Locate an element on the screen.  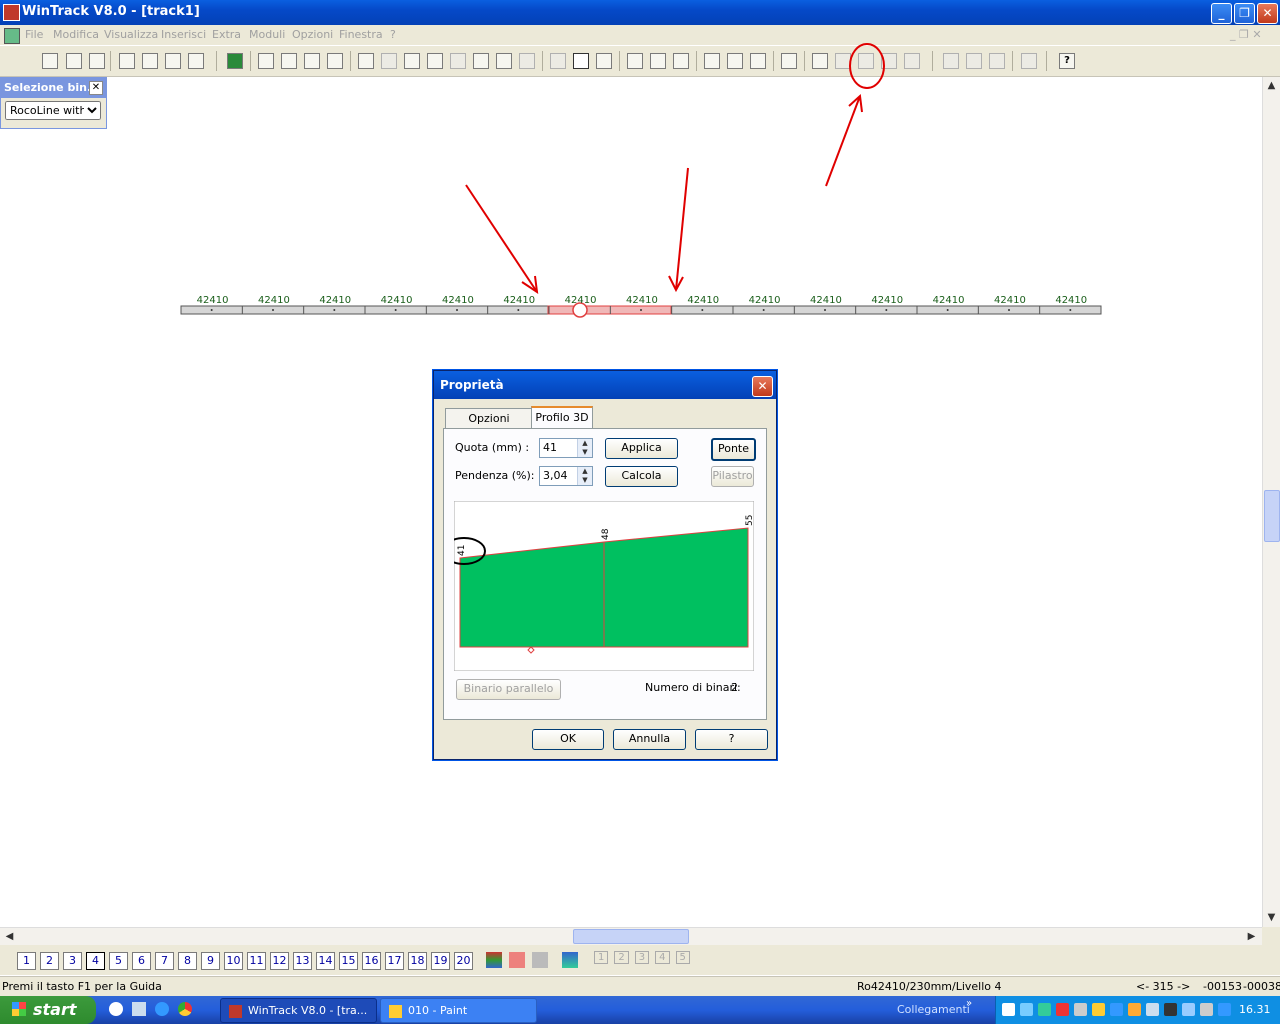
applica-button: Applica is located at coordinates (641, 448).